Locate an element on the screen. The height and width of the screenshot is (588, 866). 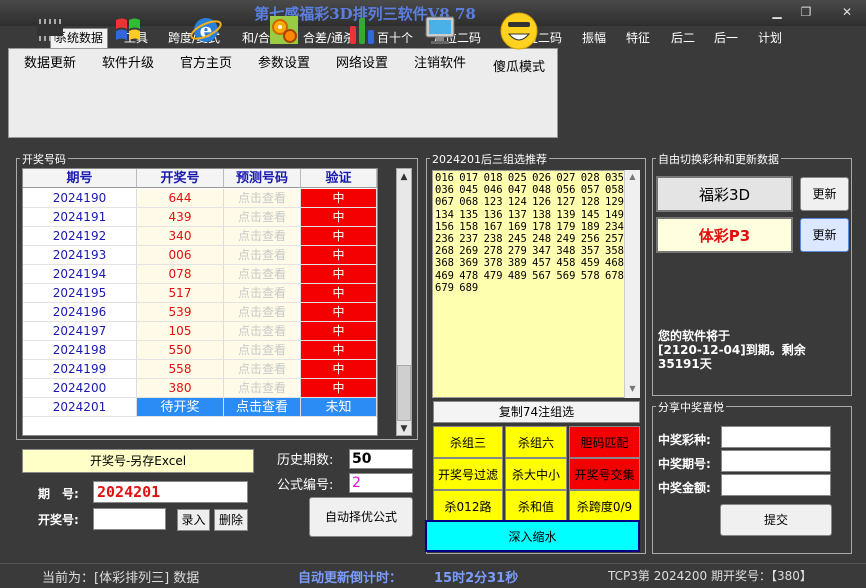
status-countdown-label: 自动更新倒计时： is located at coordinates (350, 578).